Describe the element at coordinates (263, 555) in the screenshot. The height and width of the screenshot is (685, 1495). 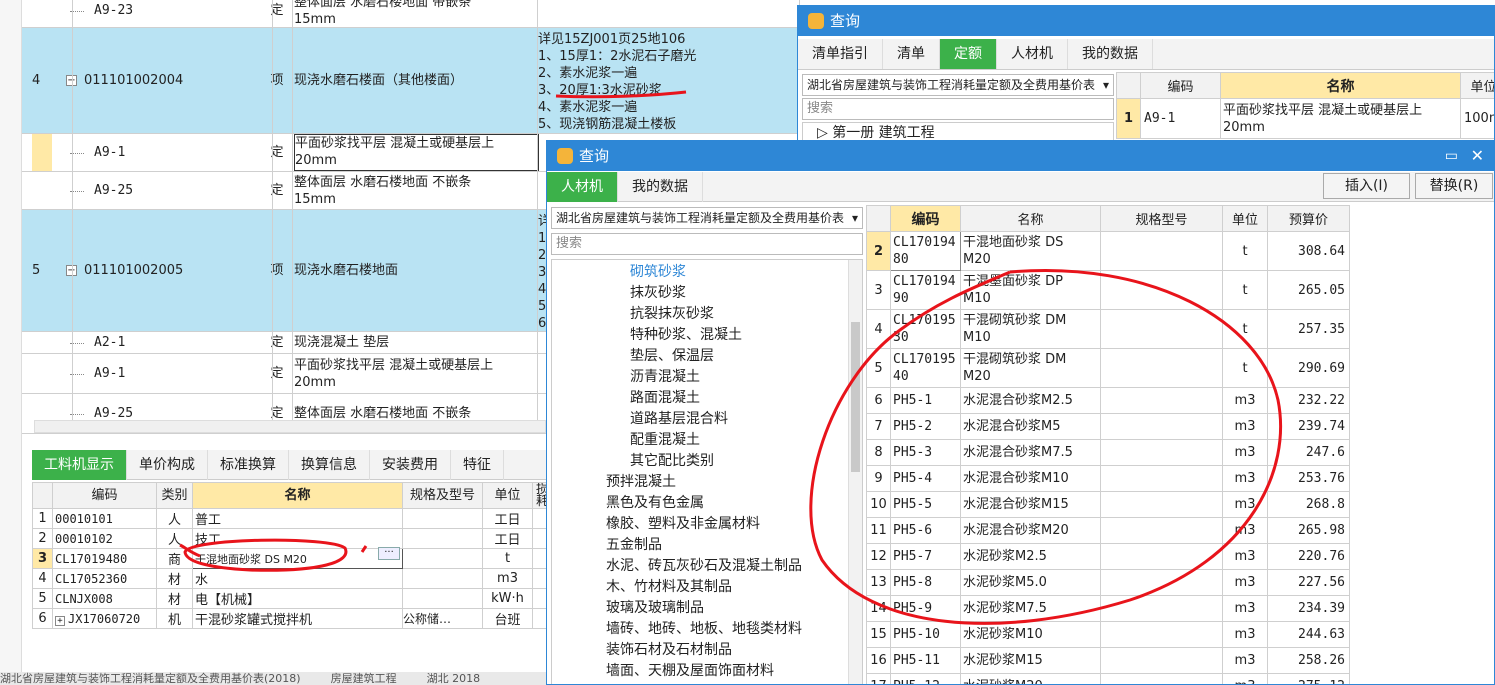
I see `circle-mark-left` at that location.